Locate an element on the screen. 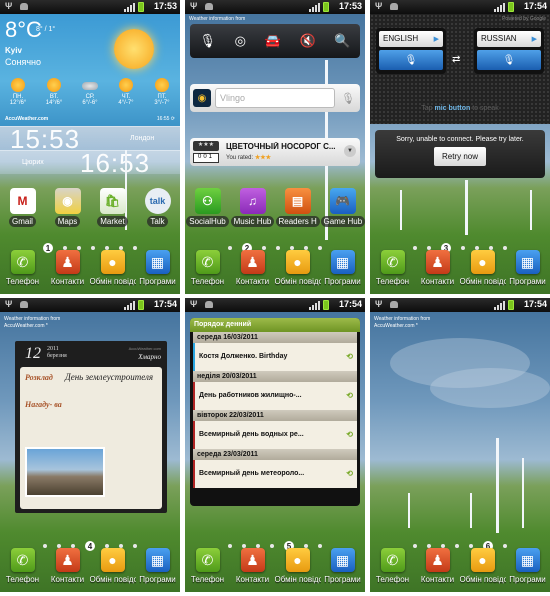  market-icon: 🛍 is located at coordinates (112, 201).